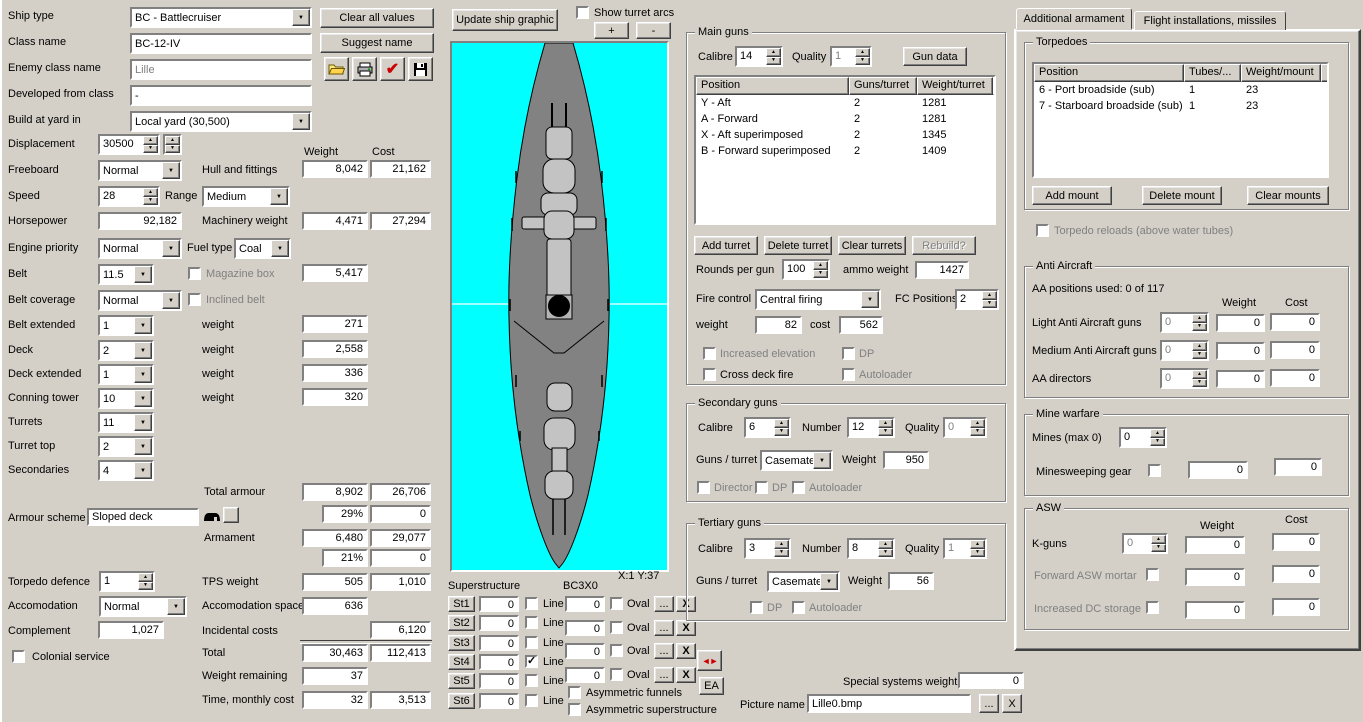 The height and width of the screenshot is (722, 1363). I want to click on displacement-fine-stepper: ▲ ▼, so click(172, 144).